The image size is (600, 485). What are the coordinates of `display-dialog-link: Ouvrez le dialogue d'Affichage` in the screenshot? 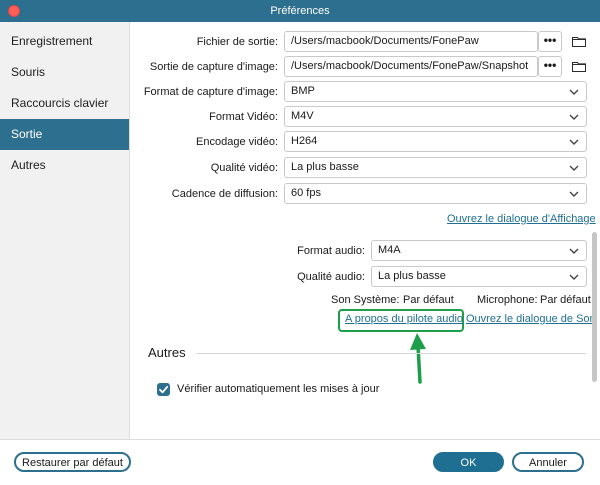 It's located at (521, 219).